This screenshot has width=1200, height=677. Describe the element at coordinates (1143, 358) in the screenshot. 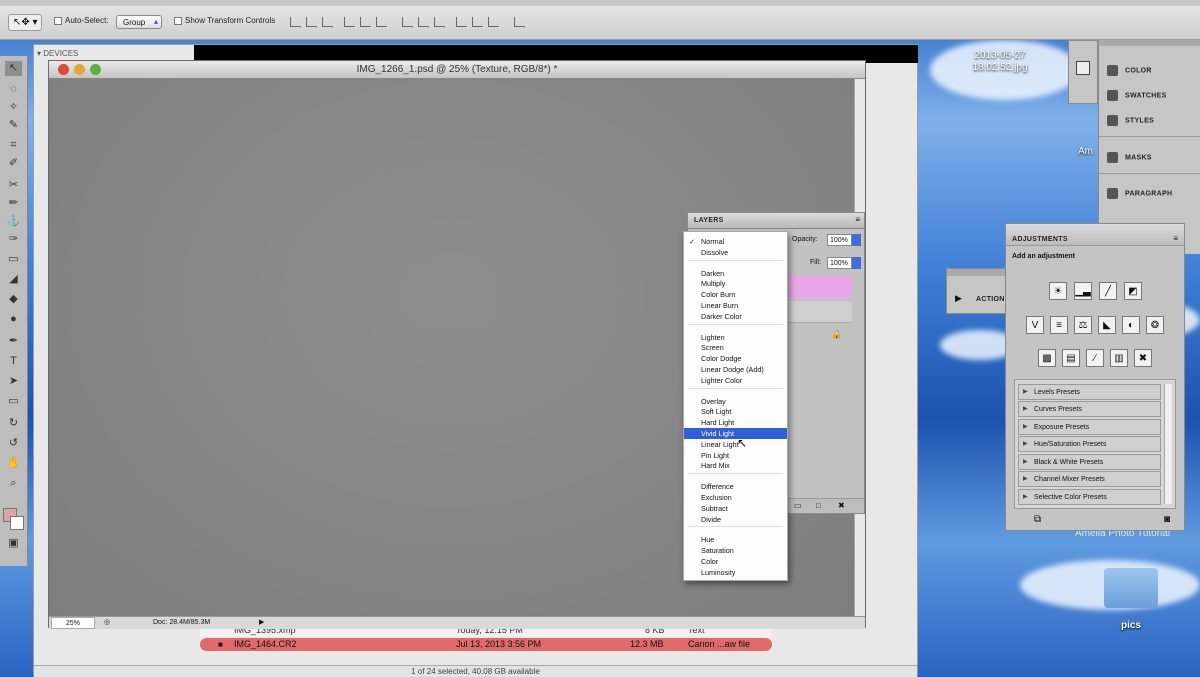

I see `selective-color-icon: ✖` at that location.